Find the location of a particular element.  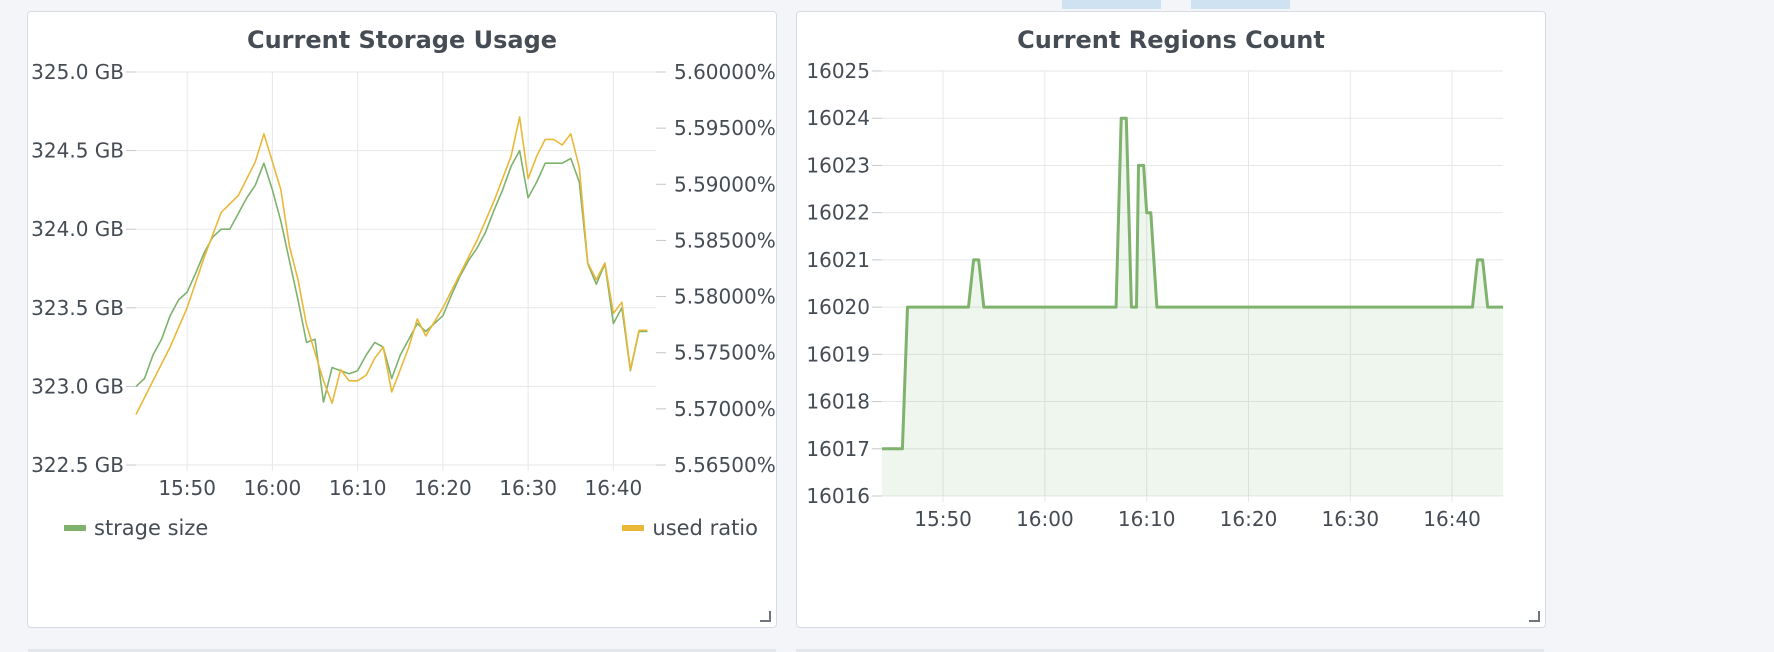

y-tick-label: 16016 is located at coordinates (838, 496).